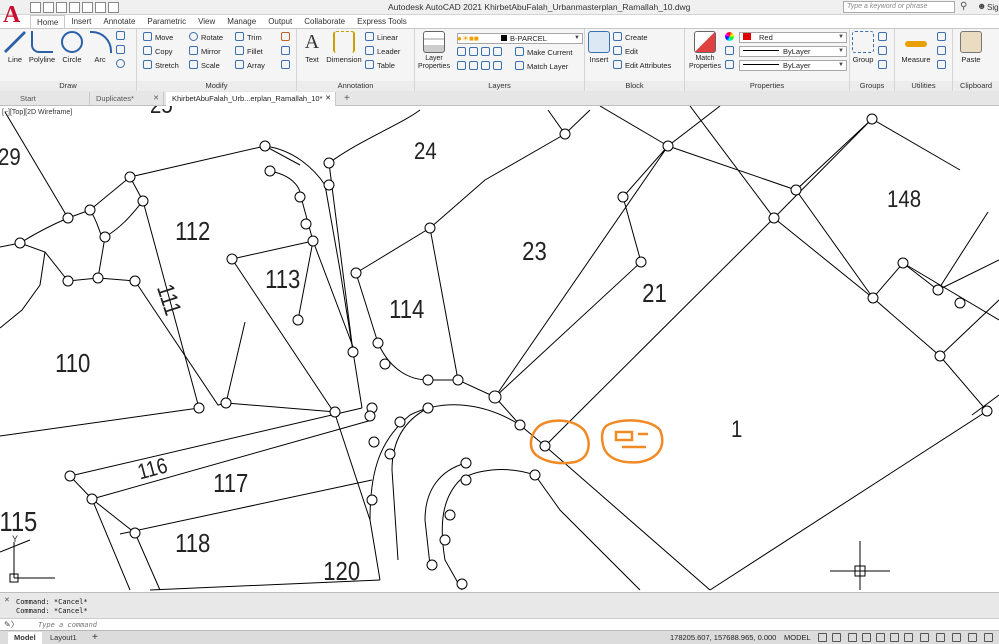 The image size is (999, 644). I want to click on leader-button: Leader, so click(382, 52).